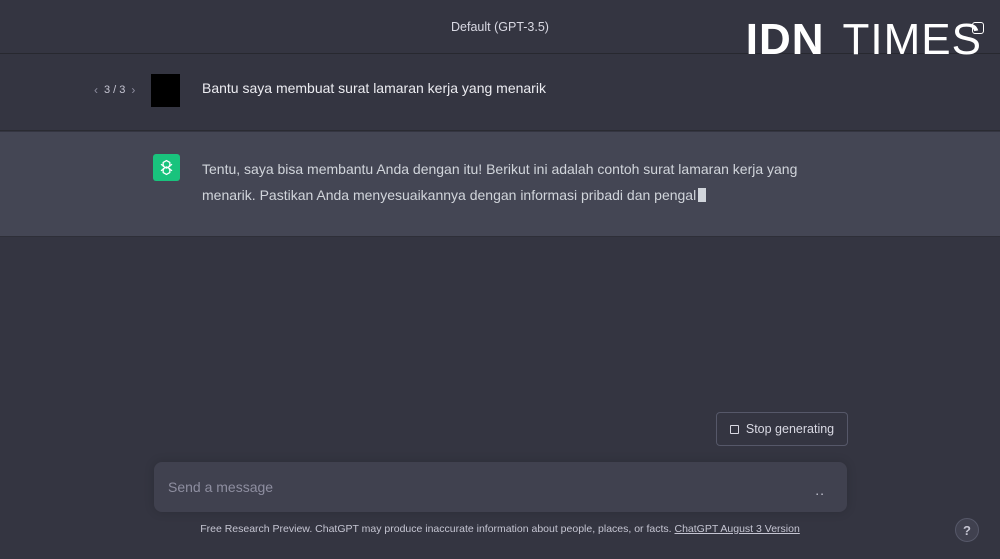 The height and width of the screenshot is (559, 1000). Describe the element at coordinates (96, 90) in the screenshot. I see `chevron-left-icon: ‹` at that location.